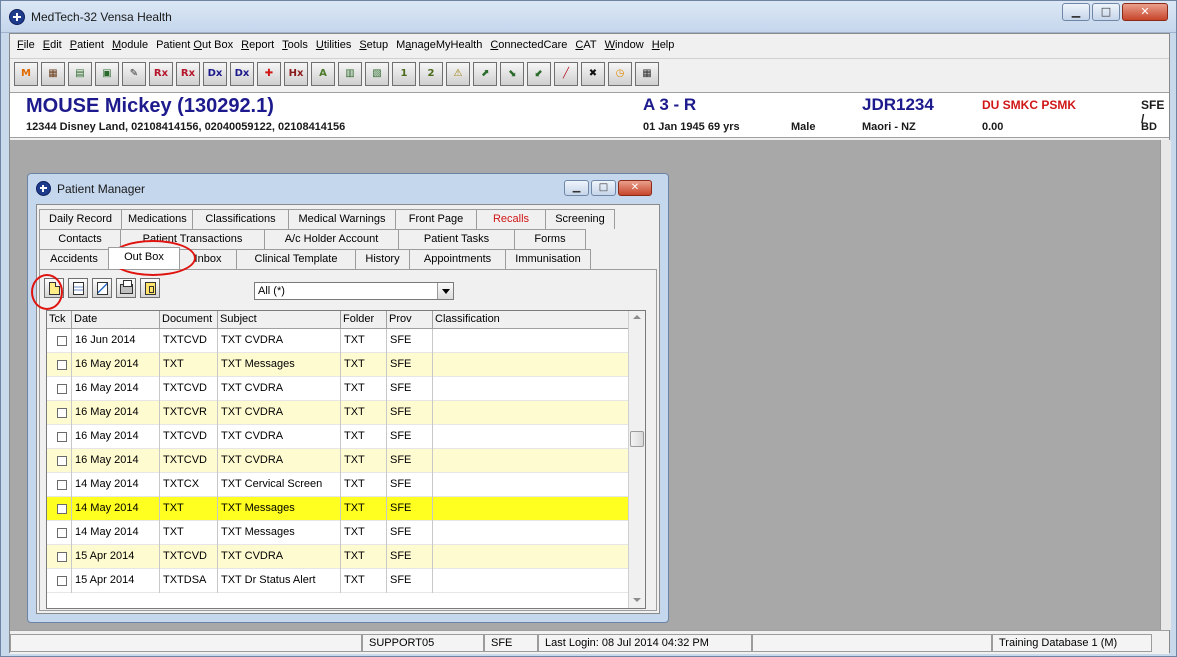  Describe the element at coordinates (107, 73) in the screenshot. I see `toolbar-button: ▣` at that location.